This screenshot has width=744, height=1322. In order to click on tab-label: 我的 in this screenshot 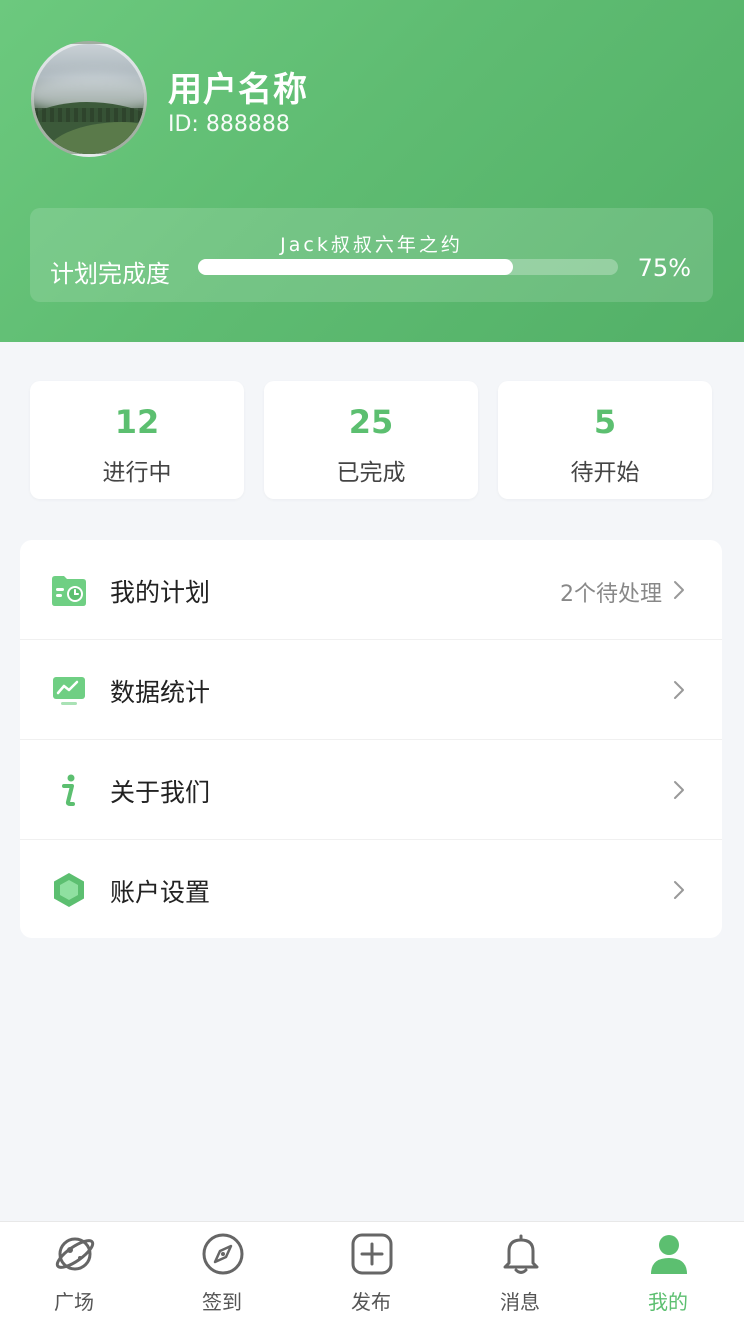, I will do `click(668, 1302)`.